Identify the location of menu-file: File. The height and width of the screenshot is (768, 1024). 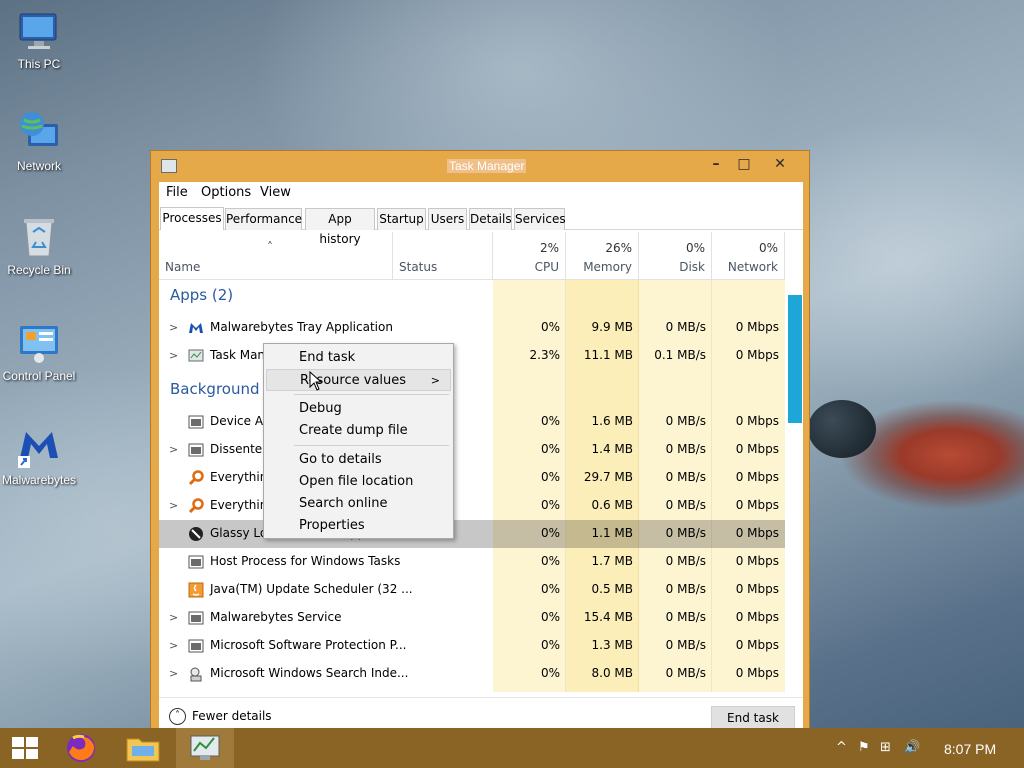
(177, 192).